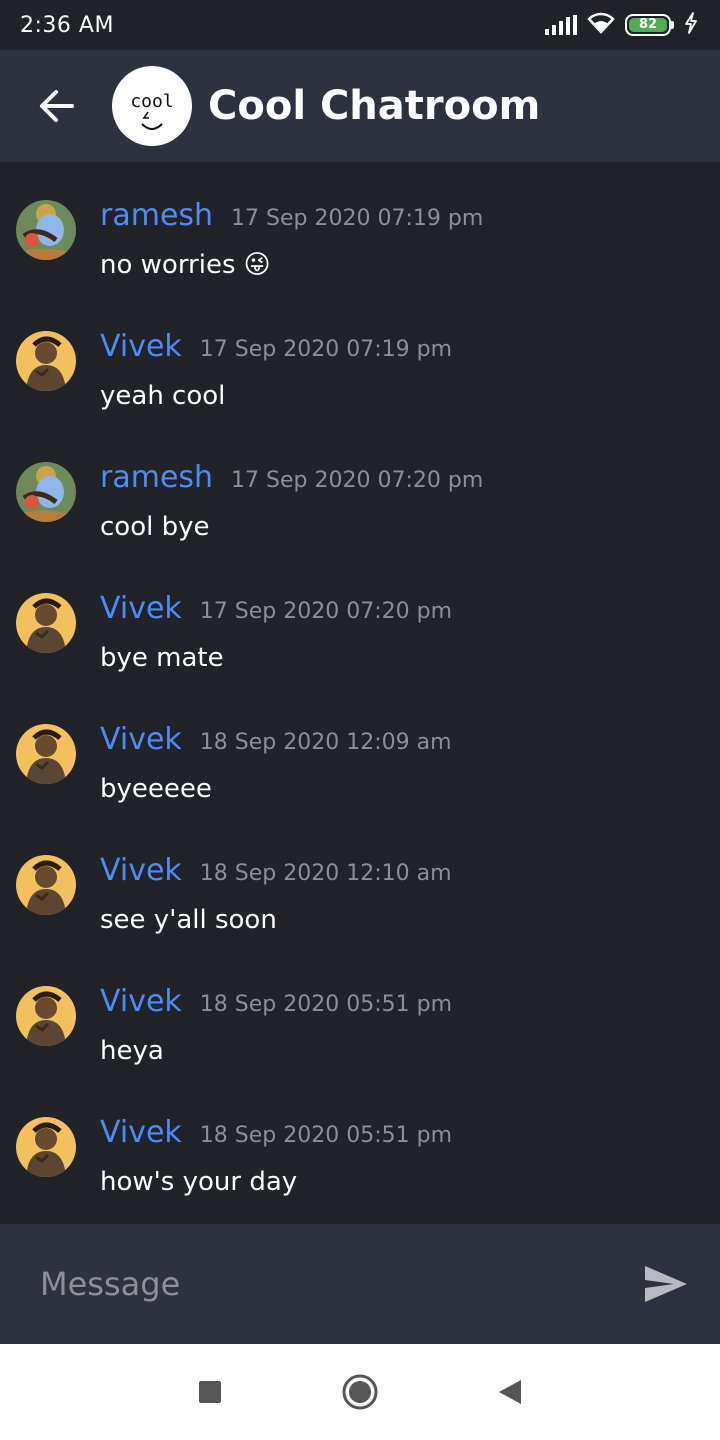 Image resolution: width=720 pixels, height=1440 pixels. What do you see at coordinates (67, 25) in the screenshot?
I see `status-time: 2:36 AM` at bounding box center [67, 25].